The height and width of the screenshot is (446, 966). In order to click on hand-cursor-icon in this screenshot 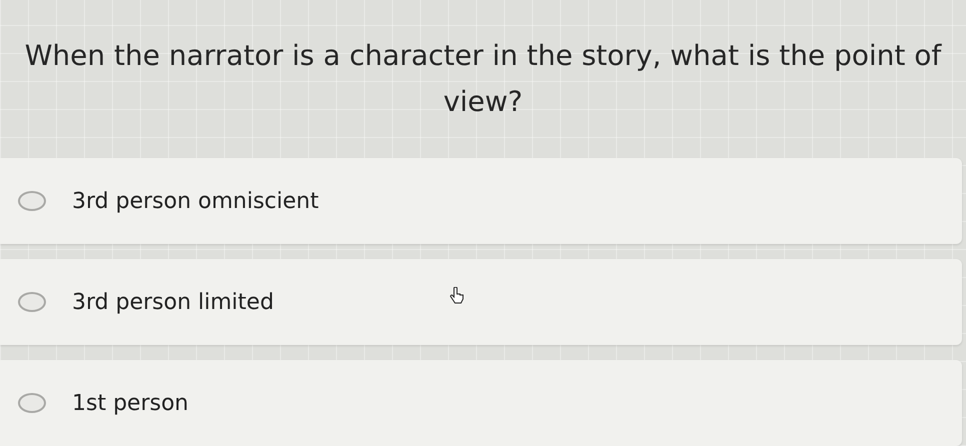, I will do `click(457, 296)`.